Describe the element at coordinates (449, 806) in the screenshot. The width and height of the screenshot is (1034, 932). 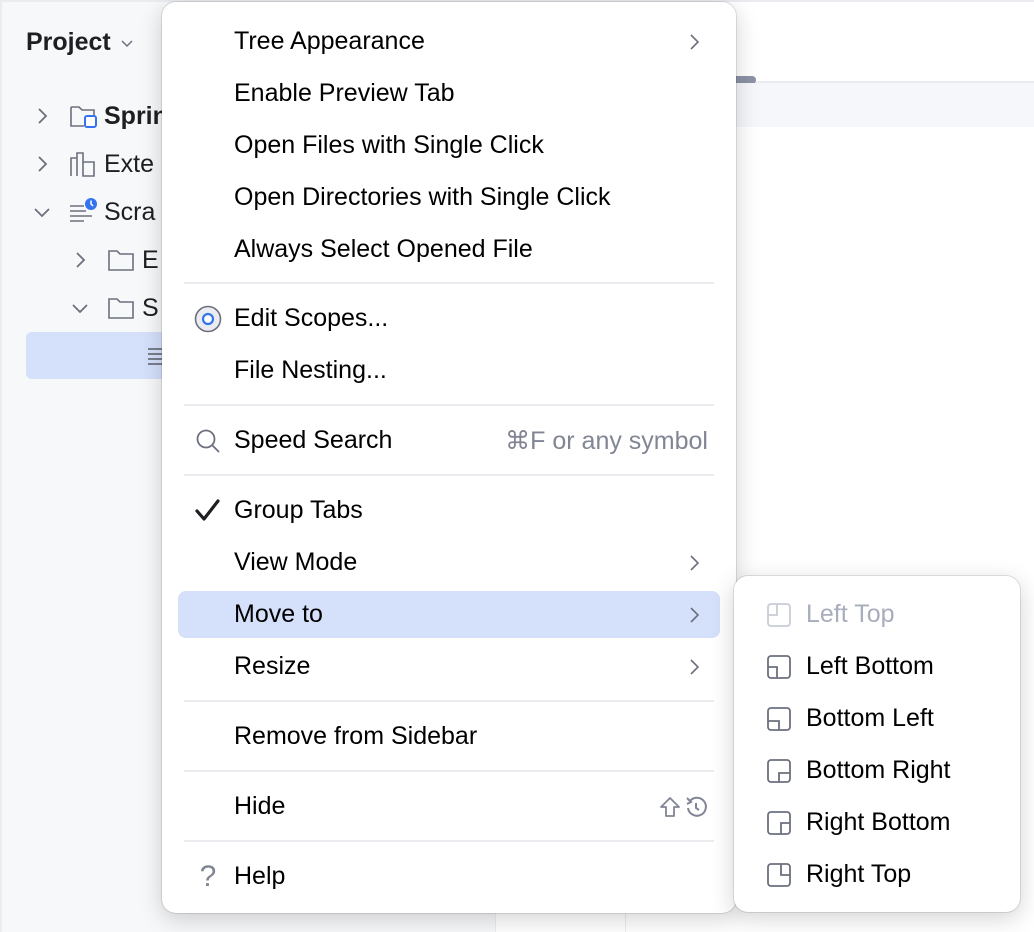
I see `menu-item-hide: Hide` at that location.